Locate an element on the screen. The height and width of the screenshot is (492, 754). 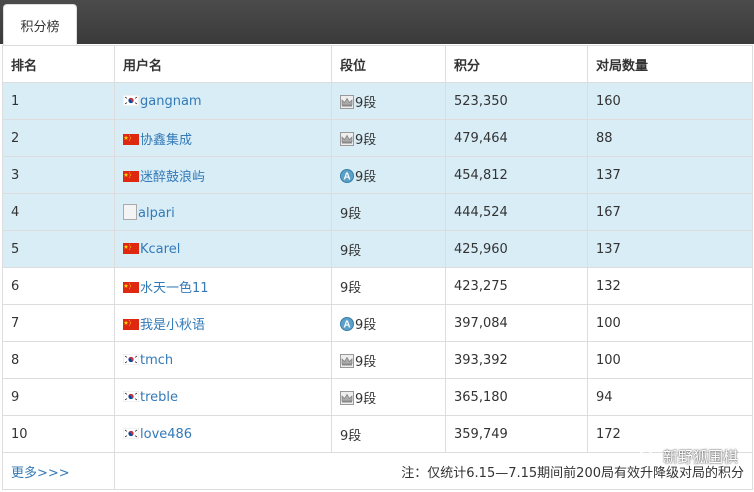
rank-cell: 9 is located at coordinates (58, 397).